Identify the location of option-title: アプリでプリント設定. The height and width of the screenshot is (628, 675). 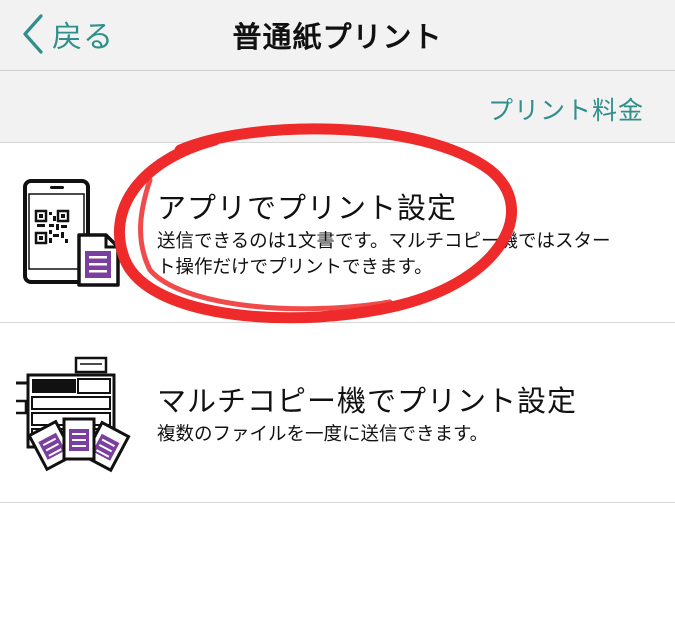
(307, 208).